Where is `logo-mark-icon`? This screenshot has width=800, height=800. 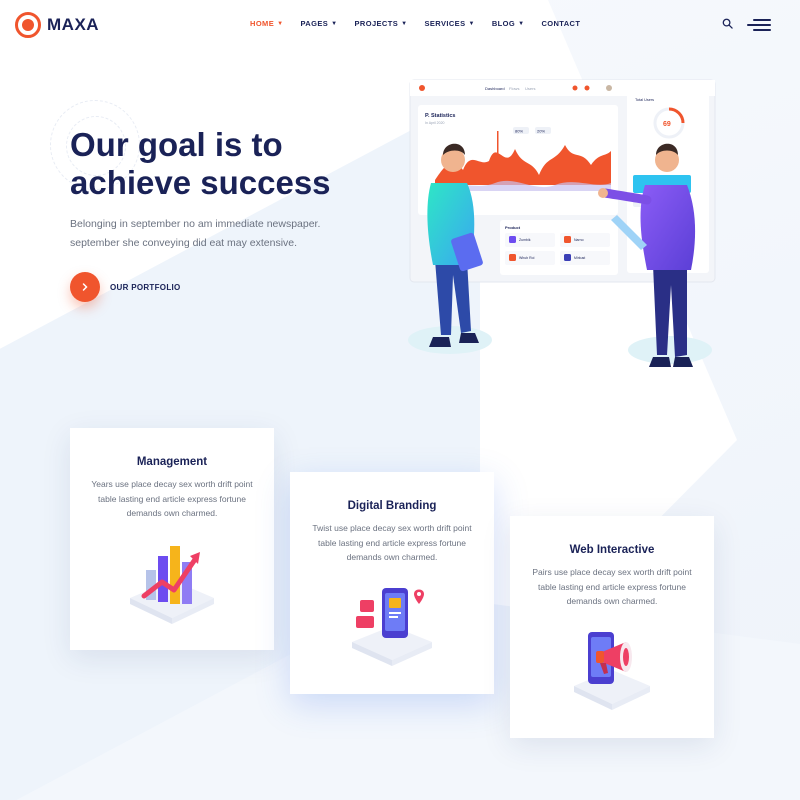
logo-mark-icon is located at coordinates (28, 25).